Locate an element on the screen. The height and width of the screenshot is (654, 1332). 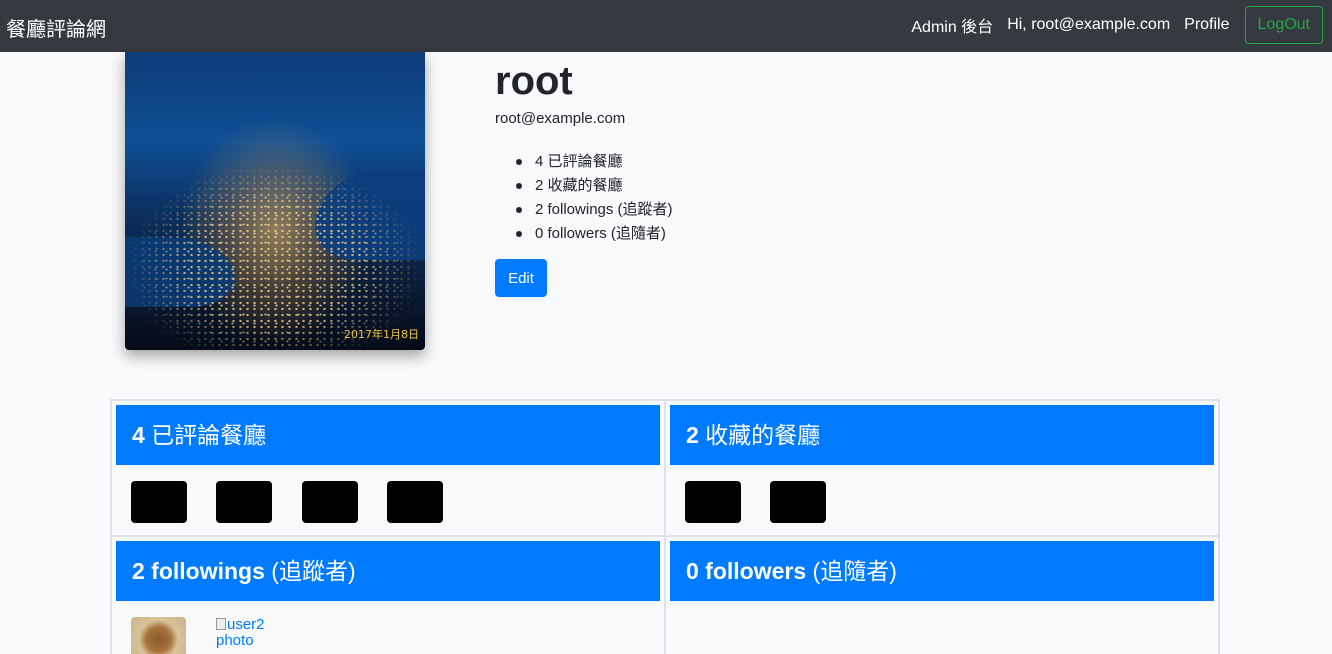
broken-image-icon is located at coordinates (221, 624).